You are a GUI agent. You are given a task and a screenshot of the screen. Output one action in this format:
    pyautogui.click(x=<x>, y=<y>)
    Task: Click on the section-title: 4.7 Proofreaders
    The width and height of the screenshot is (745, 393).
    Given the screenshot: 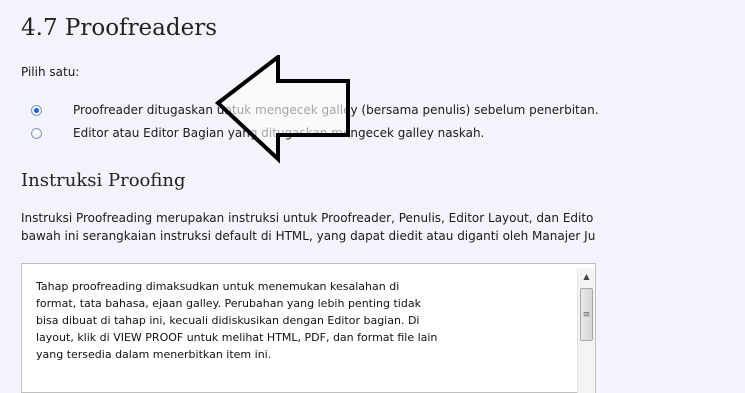 What is the action you would take?
    pyautogui.click(x=119, y=28)
    